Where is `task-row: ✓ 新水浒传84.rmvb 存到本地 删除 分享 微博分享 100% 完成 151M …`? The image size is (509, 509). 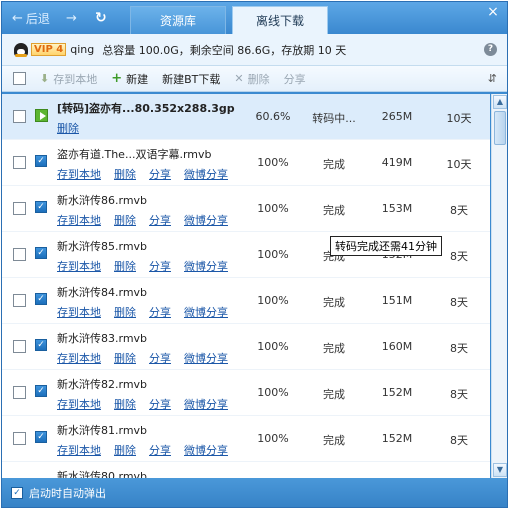
task-row: ✓ 新水浒传84.rmvb 存到本地 删除 分享 微博分享 100% 完成 151M … is located at coordinates (246, 301).